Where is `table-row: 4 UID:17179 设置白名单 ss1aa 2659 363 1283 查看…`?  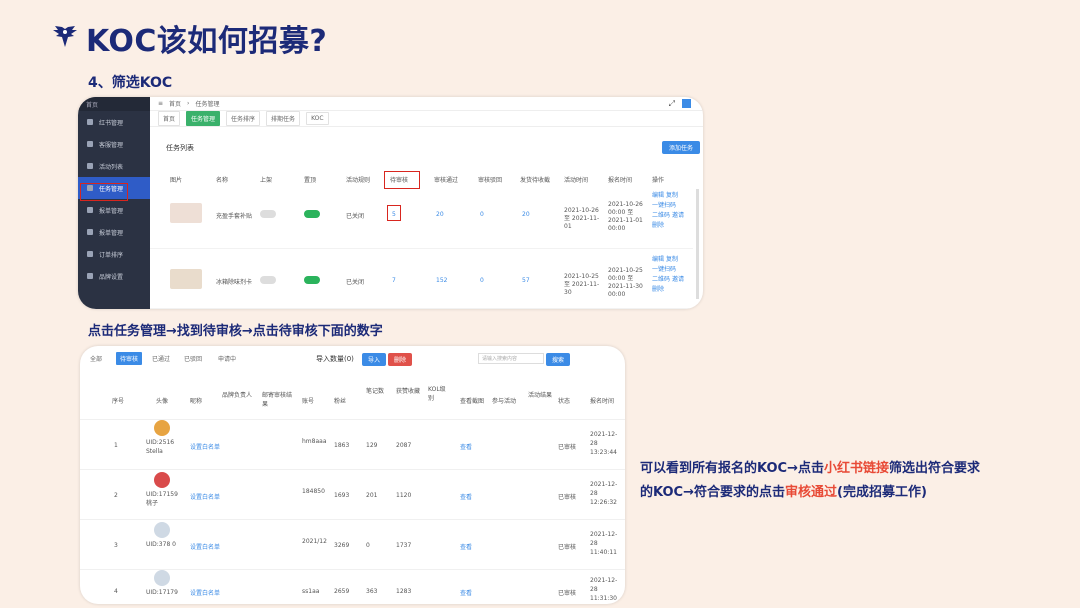 table-row: 4 UID:17179 设置白名单 ss1aa 2659 363 1283 查看… is located at coordinates (352, 587).